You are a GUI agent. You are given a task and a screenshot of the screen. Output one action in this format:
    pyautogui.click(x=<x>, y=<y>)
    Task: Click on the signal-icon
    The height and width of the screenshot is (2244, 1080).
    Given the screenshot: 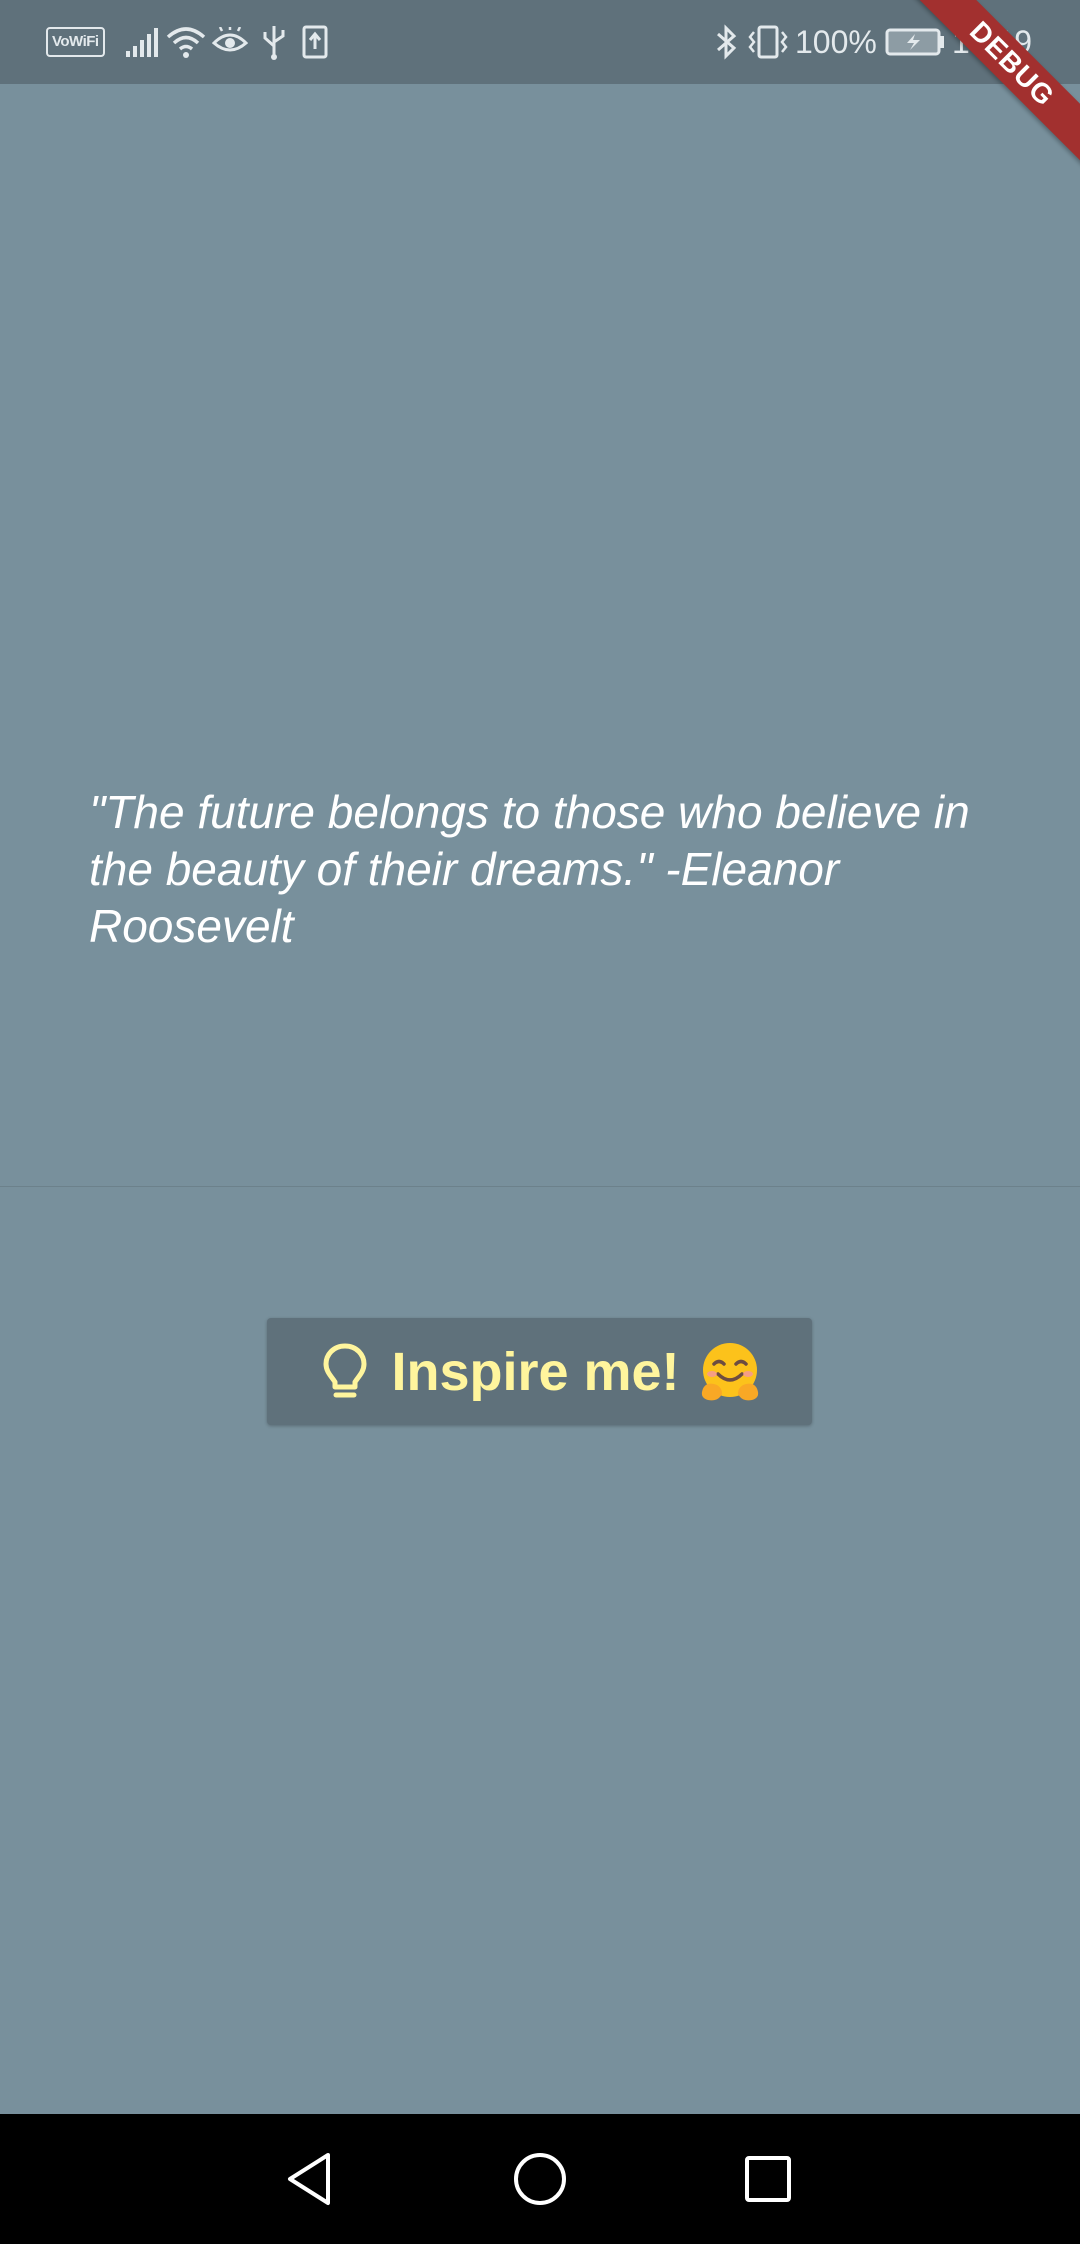 What is the action you would take?
    pyautogui.click(x=142, y=42)
    